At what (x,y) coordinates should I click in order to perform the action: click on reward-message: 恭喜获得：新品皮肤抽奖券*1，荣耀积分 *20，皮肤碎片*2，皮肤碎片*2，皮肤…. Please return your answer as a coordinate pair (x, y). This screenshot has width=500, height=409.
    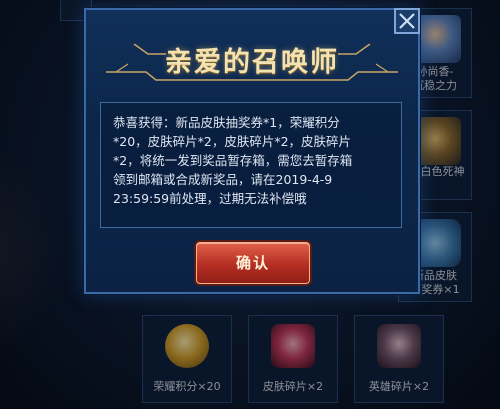
    Looking at the image, I should click on (233, 160).